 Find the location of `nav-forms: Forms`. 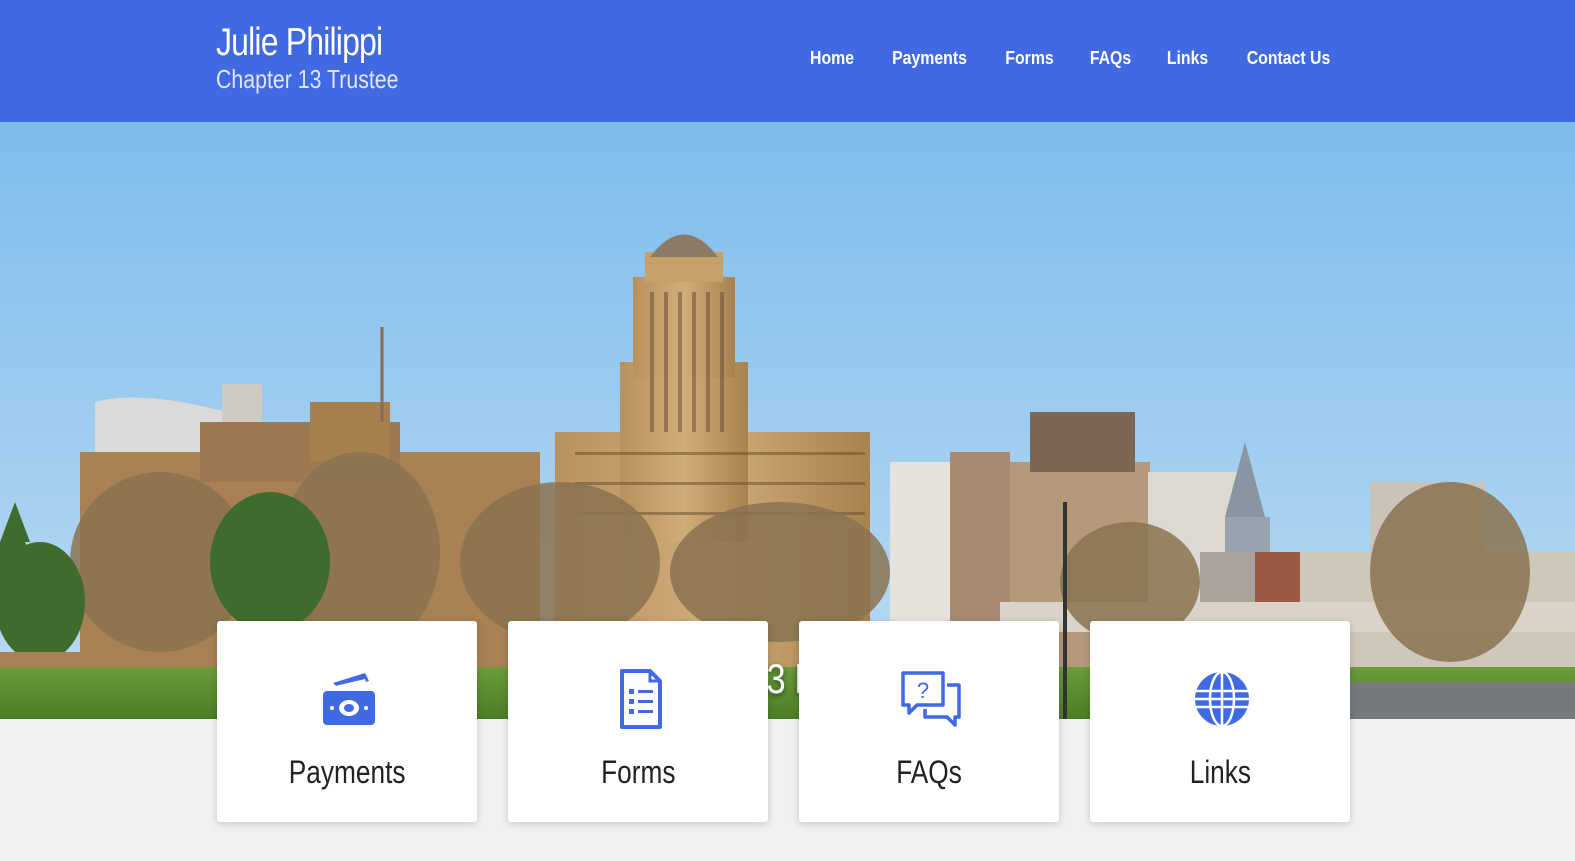

nav-forms: Forms is located at coordinates (1029, 58).